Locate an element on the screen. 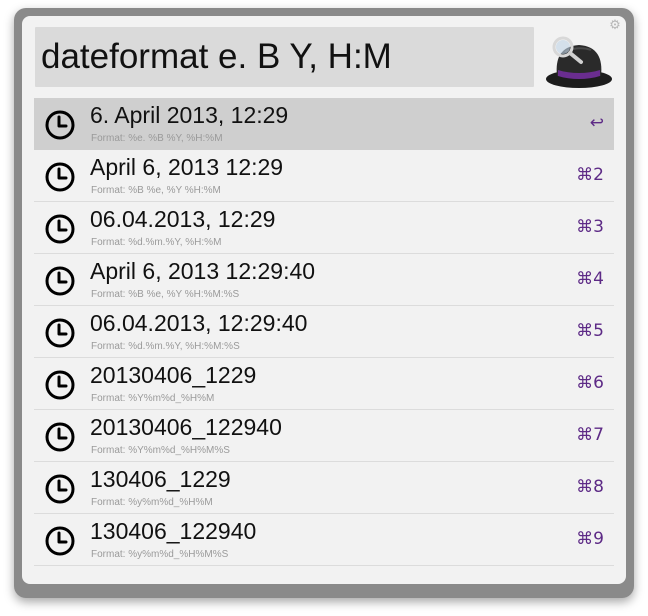 The width and height of the screenshot is (648, 616). result-title: 06.04.2013, 12:29:40 is located at coordinates (199, 323).